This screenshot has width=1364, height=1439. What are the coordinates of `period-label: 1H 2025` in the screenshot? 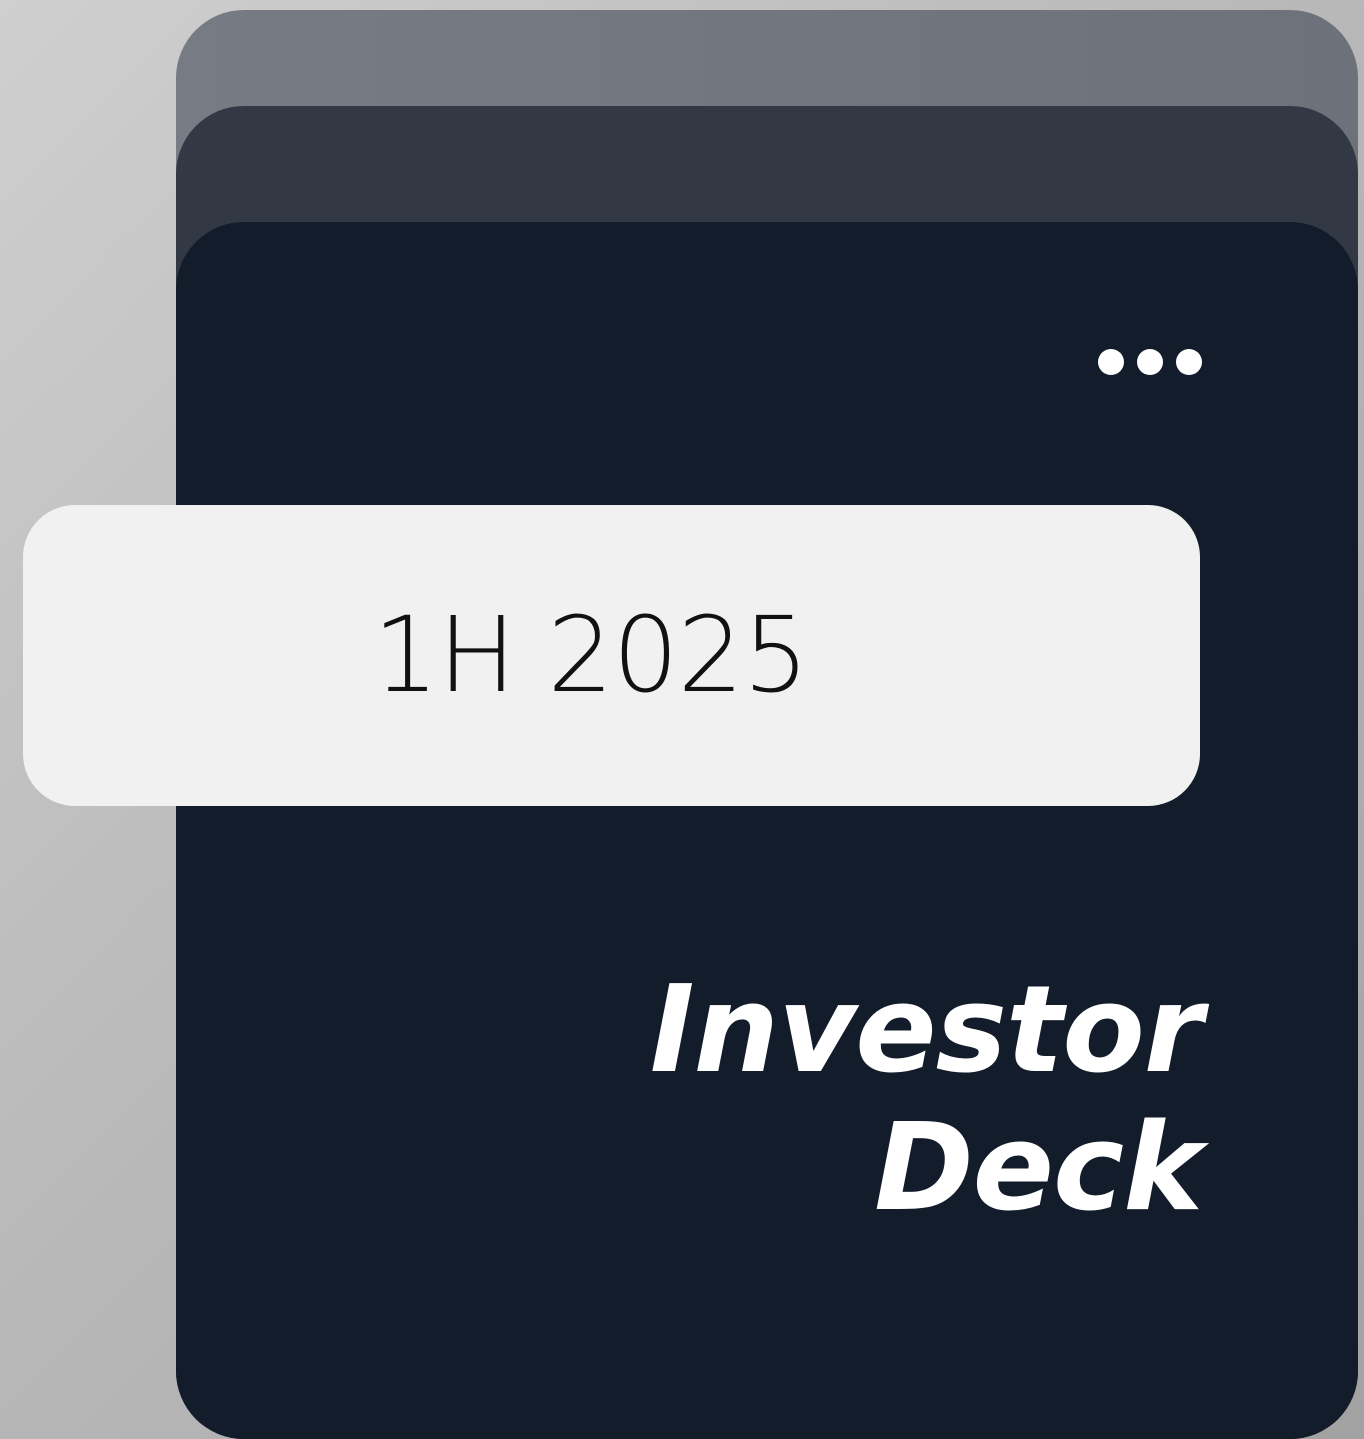 It's located at (590, 655).